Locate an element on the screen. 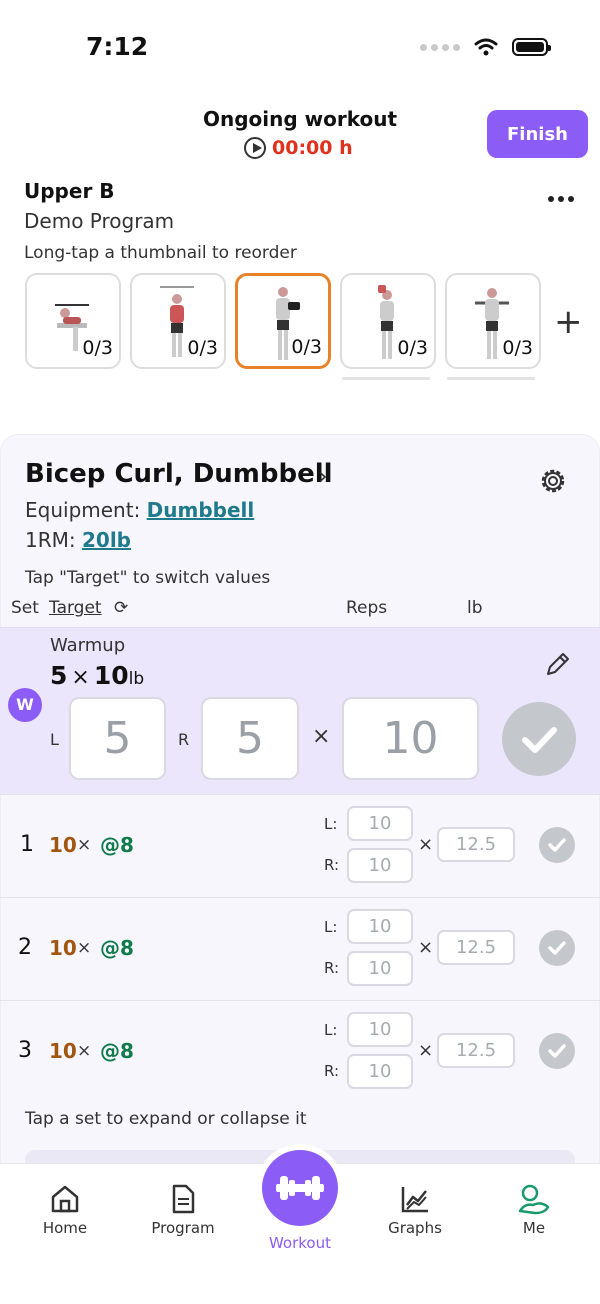 The width and height of the screenshot is (600, 1304). set-number: 1 is located at coordinates (27, 844).